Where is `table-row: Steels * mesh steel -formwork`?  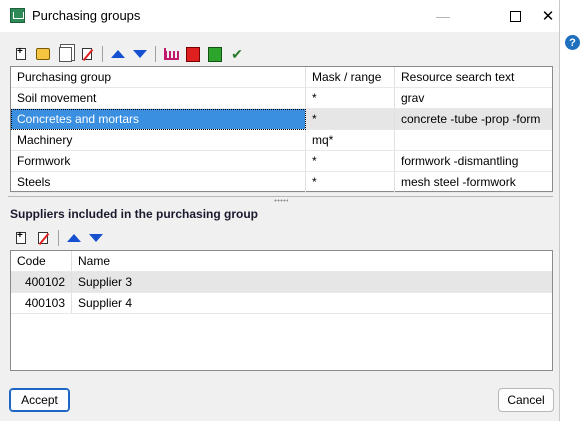
table-row: Steels * mesh steel -formwork is located at coordinates (281, 182).